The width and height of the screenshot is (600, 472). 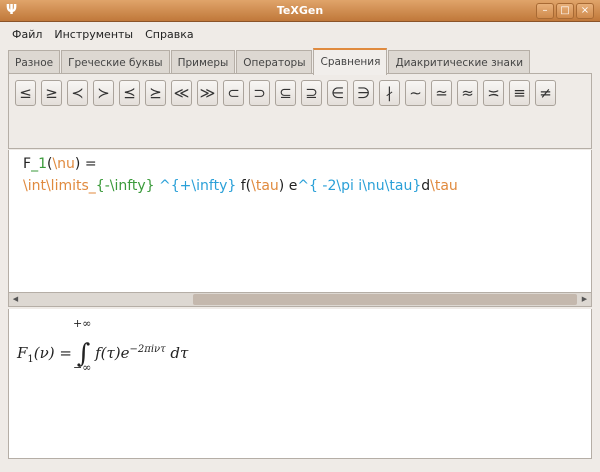 I want to click on symbol-button: ⊂, so click(x=233, y=93).